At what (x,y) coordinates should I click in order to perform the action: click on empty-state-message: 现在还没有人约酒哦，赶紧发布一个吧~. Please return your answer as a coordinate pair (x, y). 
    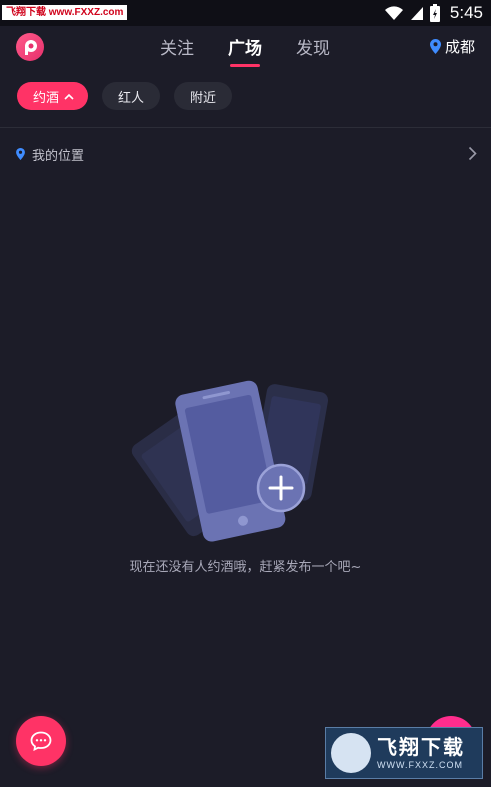
    Looking at the image, I should click on (245, 567).